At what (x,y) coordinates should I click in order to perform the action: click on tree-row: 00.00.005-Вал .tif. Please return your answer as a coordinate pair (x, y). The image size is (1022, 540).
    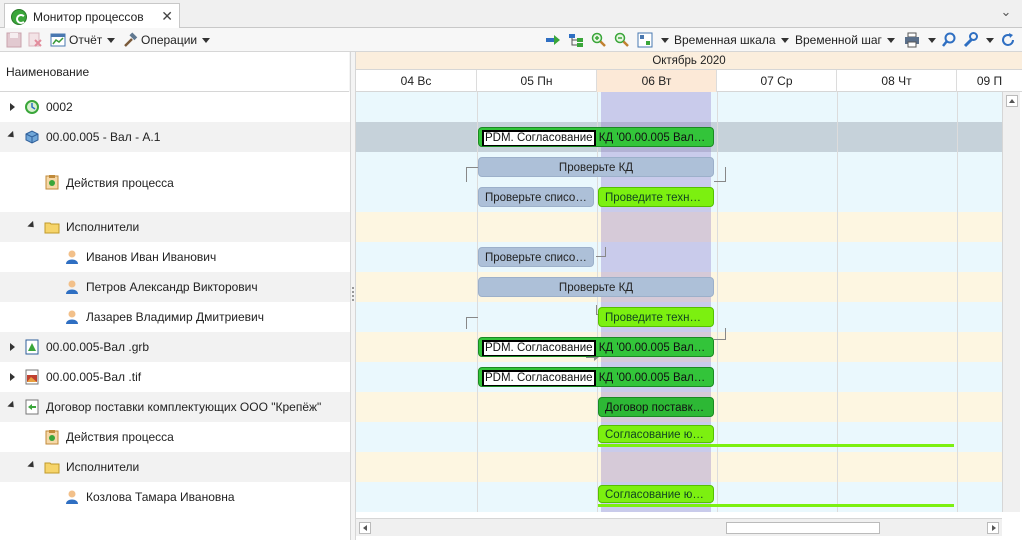
    Looking at the image, I should click on (175, 377).